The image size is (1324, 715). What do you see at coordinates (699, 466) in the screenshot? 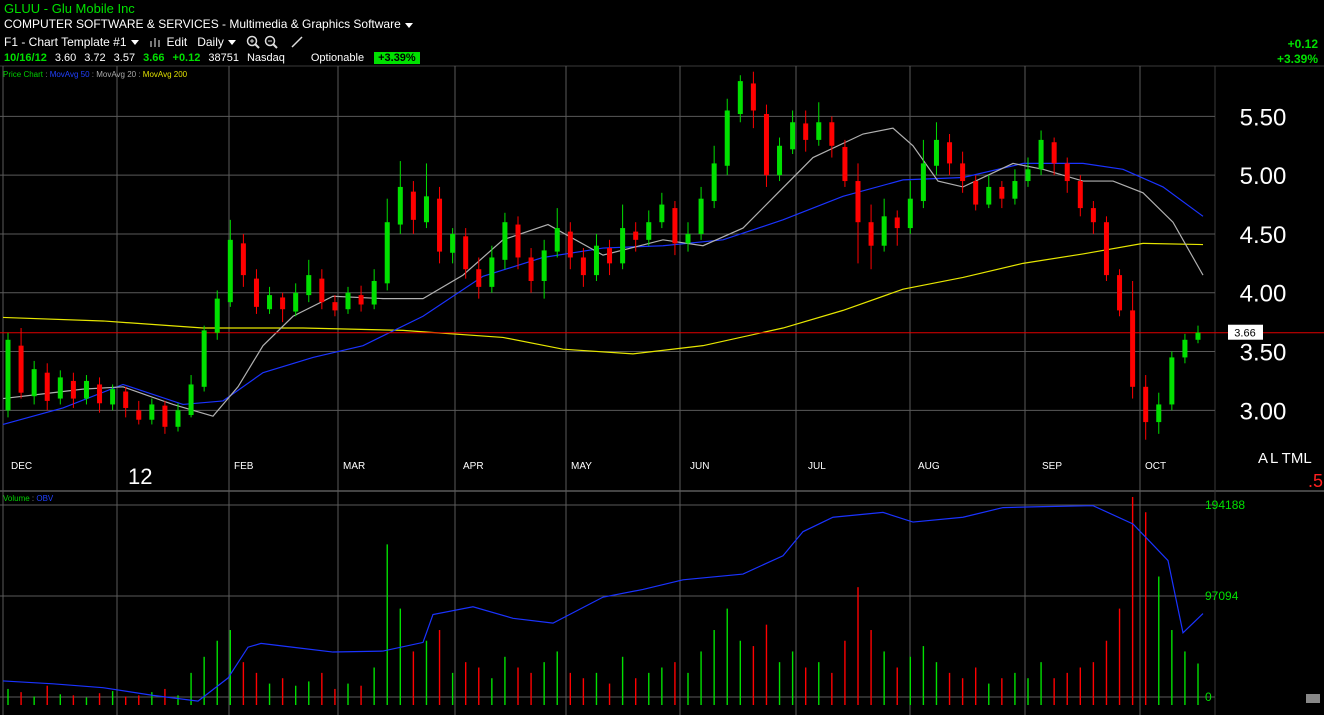
I see `month-label: JUN` at bounding box center [699, 466].